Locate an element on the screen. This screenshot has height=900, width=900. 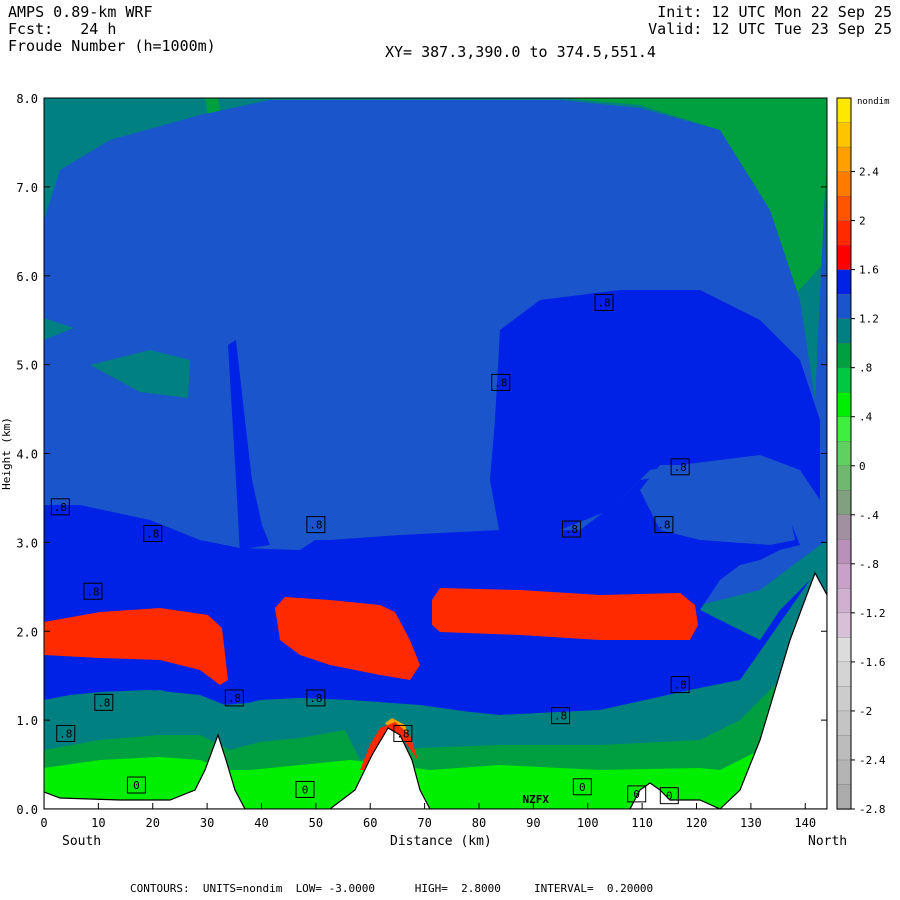
x-tick-label: 0 is located at coordinates (43, 823).